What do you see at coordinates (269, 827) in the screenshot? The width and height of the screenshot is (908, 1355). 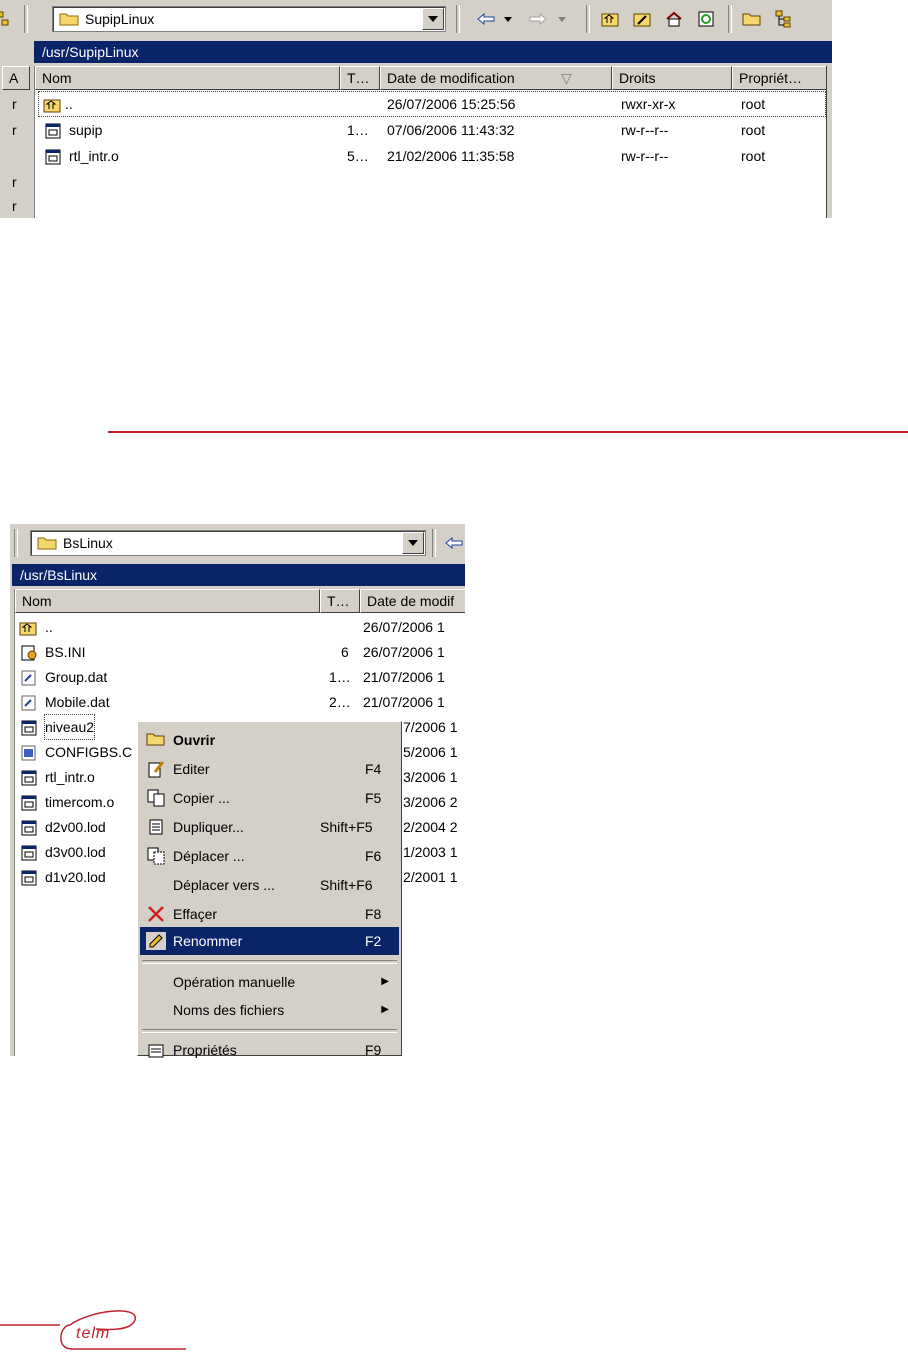 I see `menu-item-duplicate: Dupliquer... Shift+F5` at bounding box center [269, 827].